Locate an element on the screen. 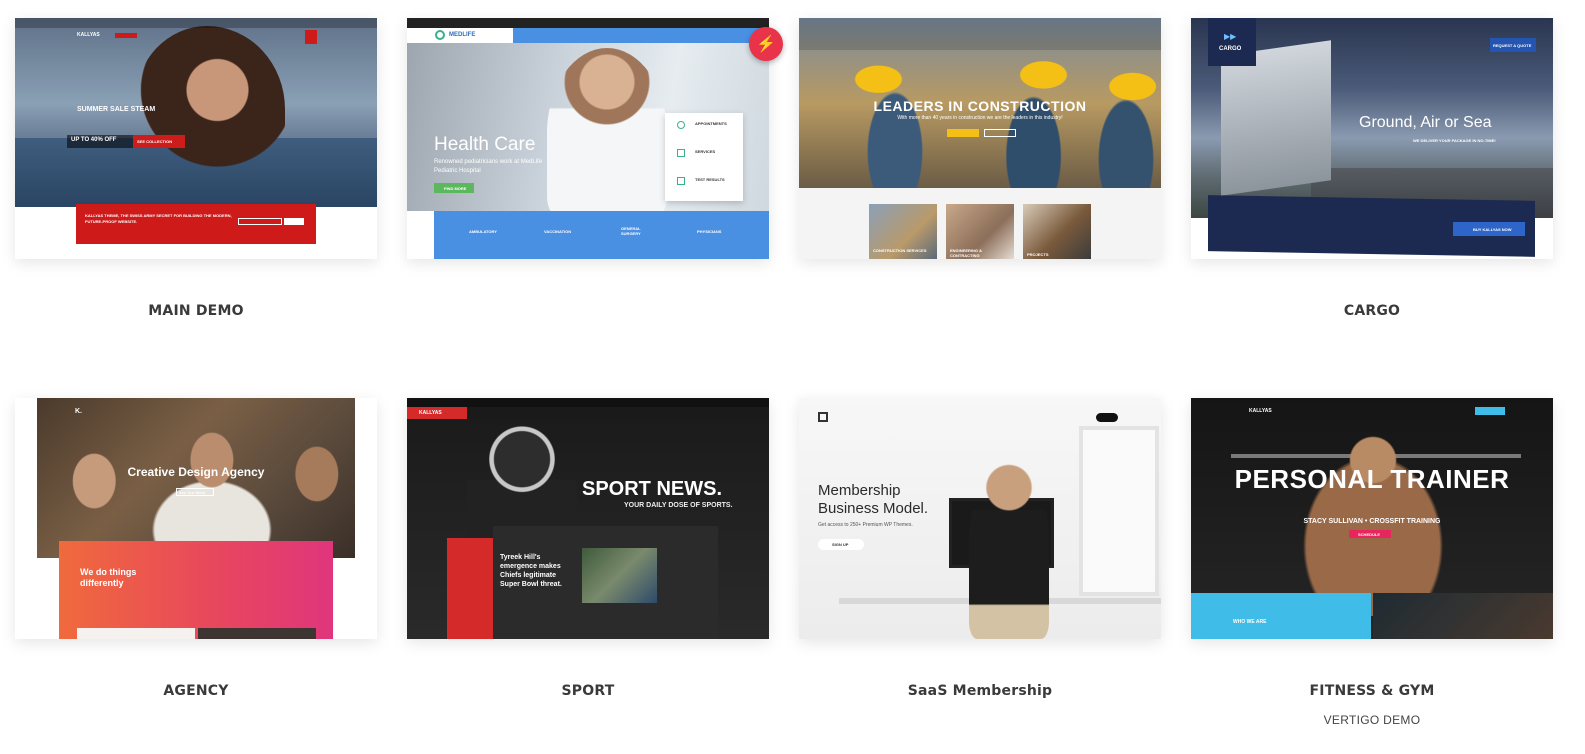 This screenshot has height=754, width=1585. preview-nav-active is located at coordinates (126, 35).